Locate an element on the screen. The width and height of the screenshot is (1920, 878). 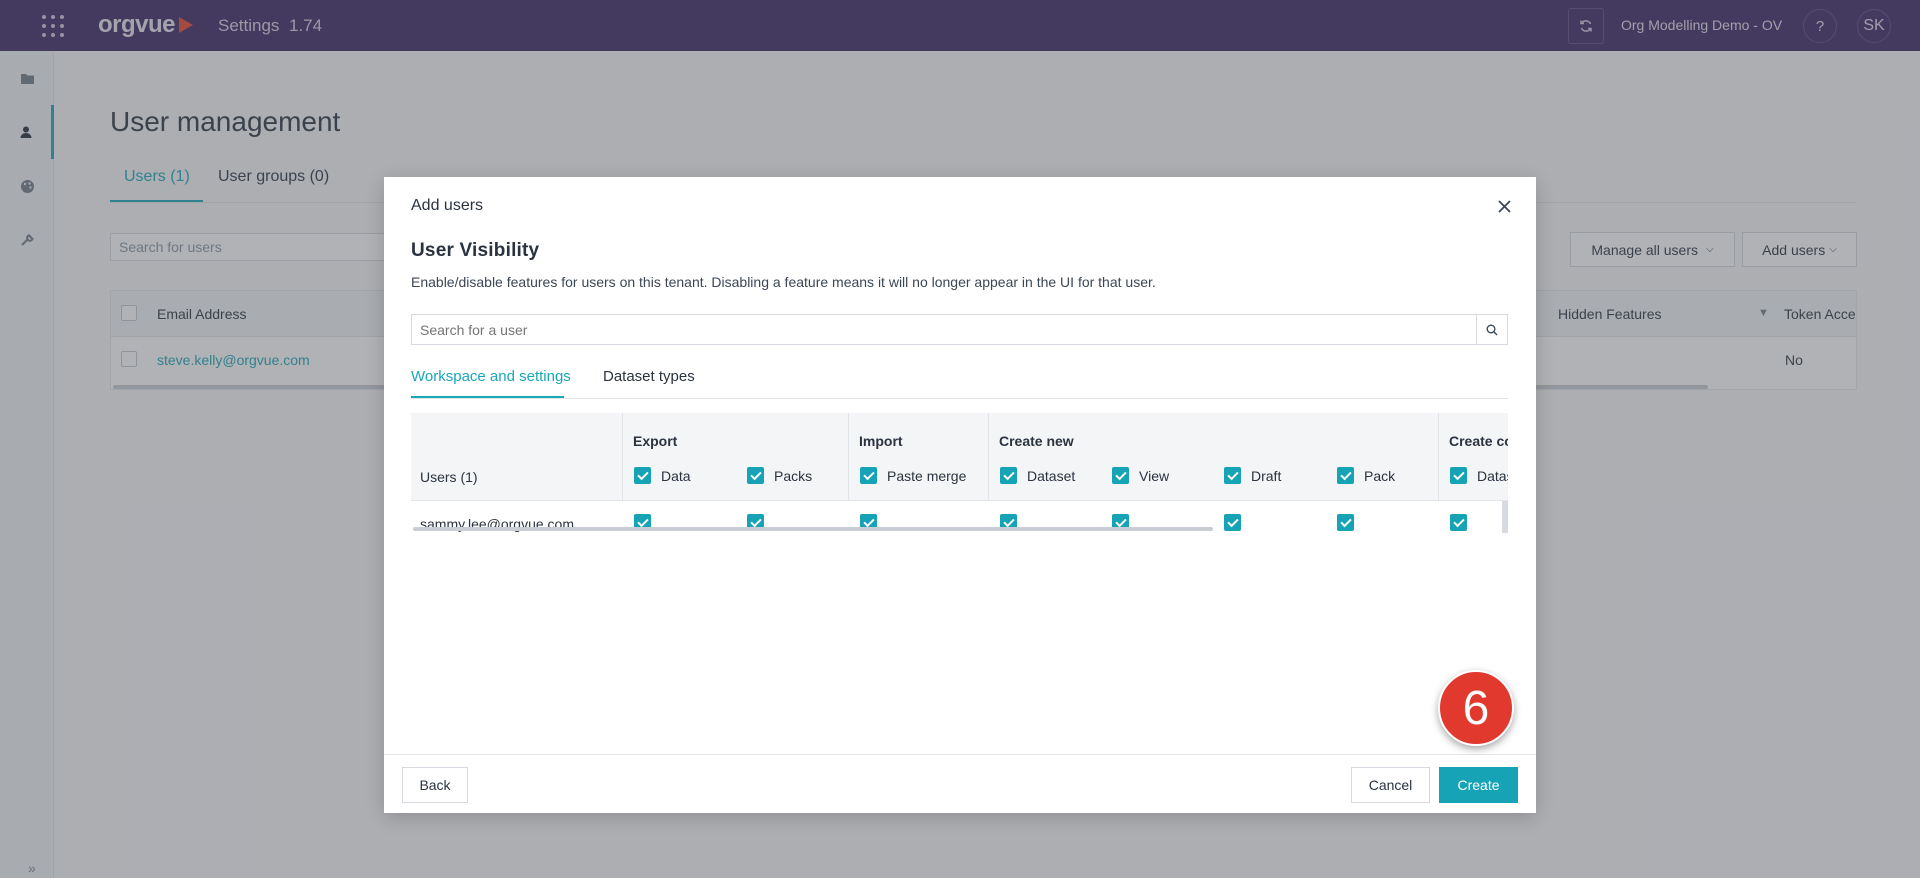
column-label: Packs is located at coordinates (793, 475).